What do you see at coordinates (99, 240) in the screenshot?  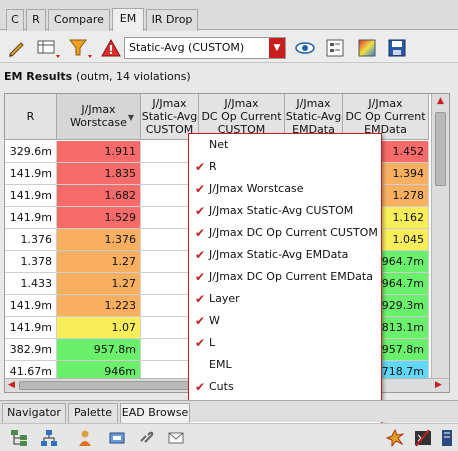 I see `cell-worstcase: 1.376` at bounding box center [99, 240].